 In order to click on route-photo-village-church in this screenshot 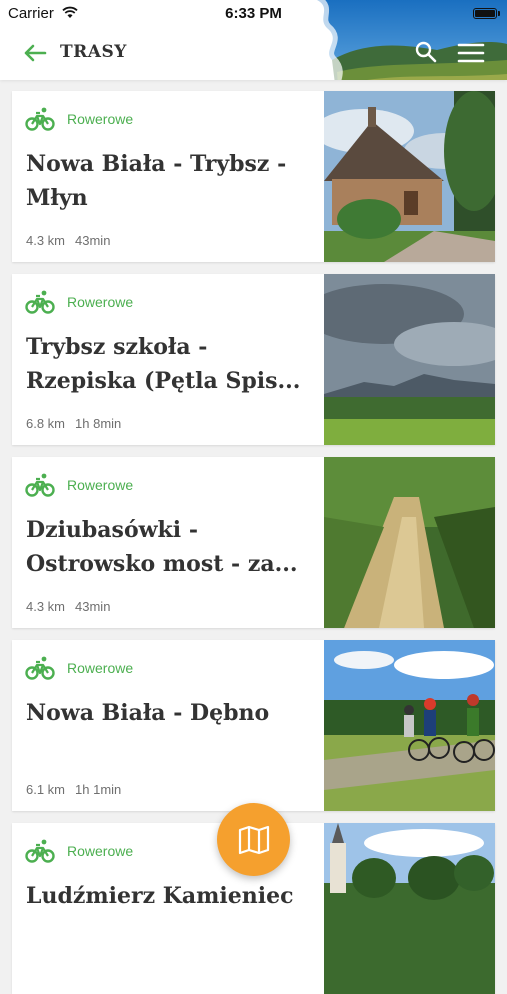, I will do `click(409, 908)`.